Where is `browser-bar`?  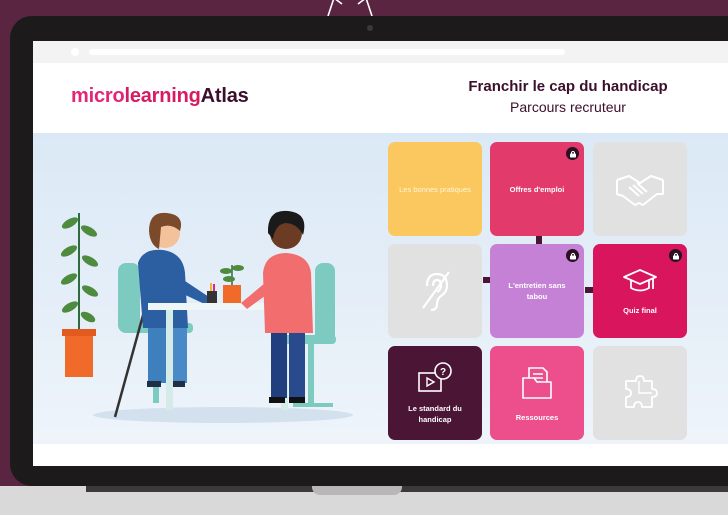
browser-bar is located at coordinates (380, 52).